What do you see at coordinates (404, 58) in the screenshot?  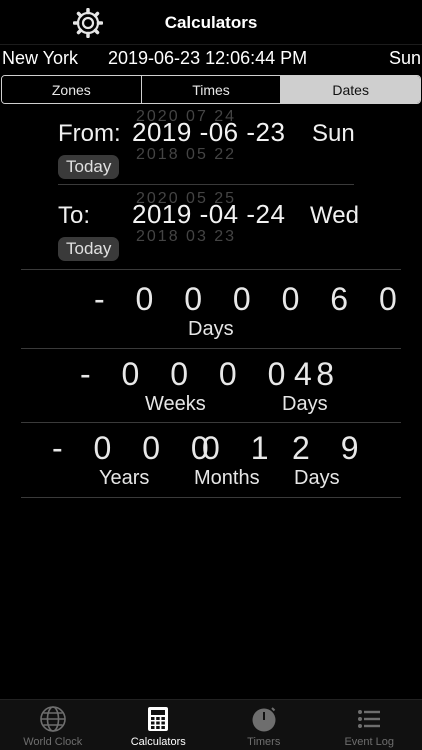 I see `current-weekday: Sun` at bounding box center [404, 58].